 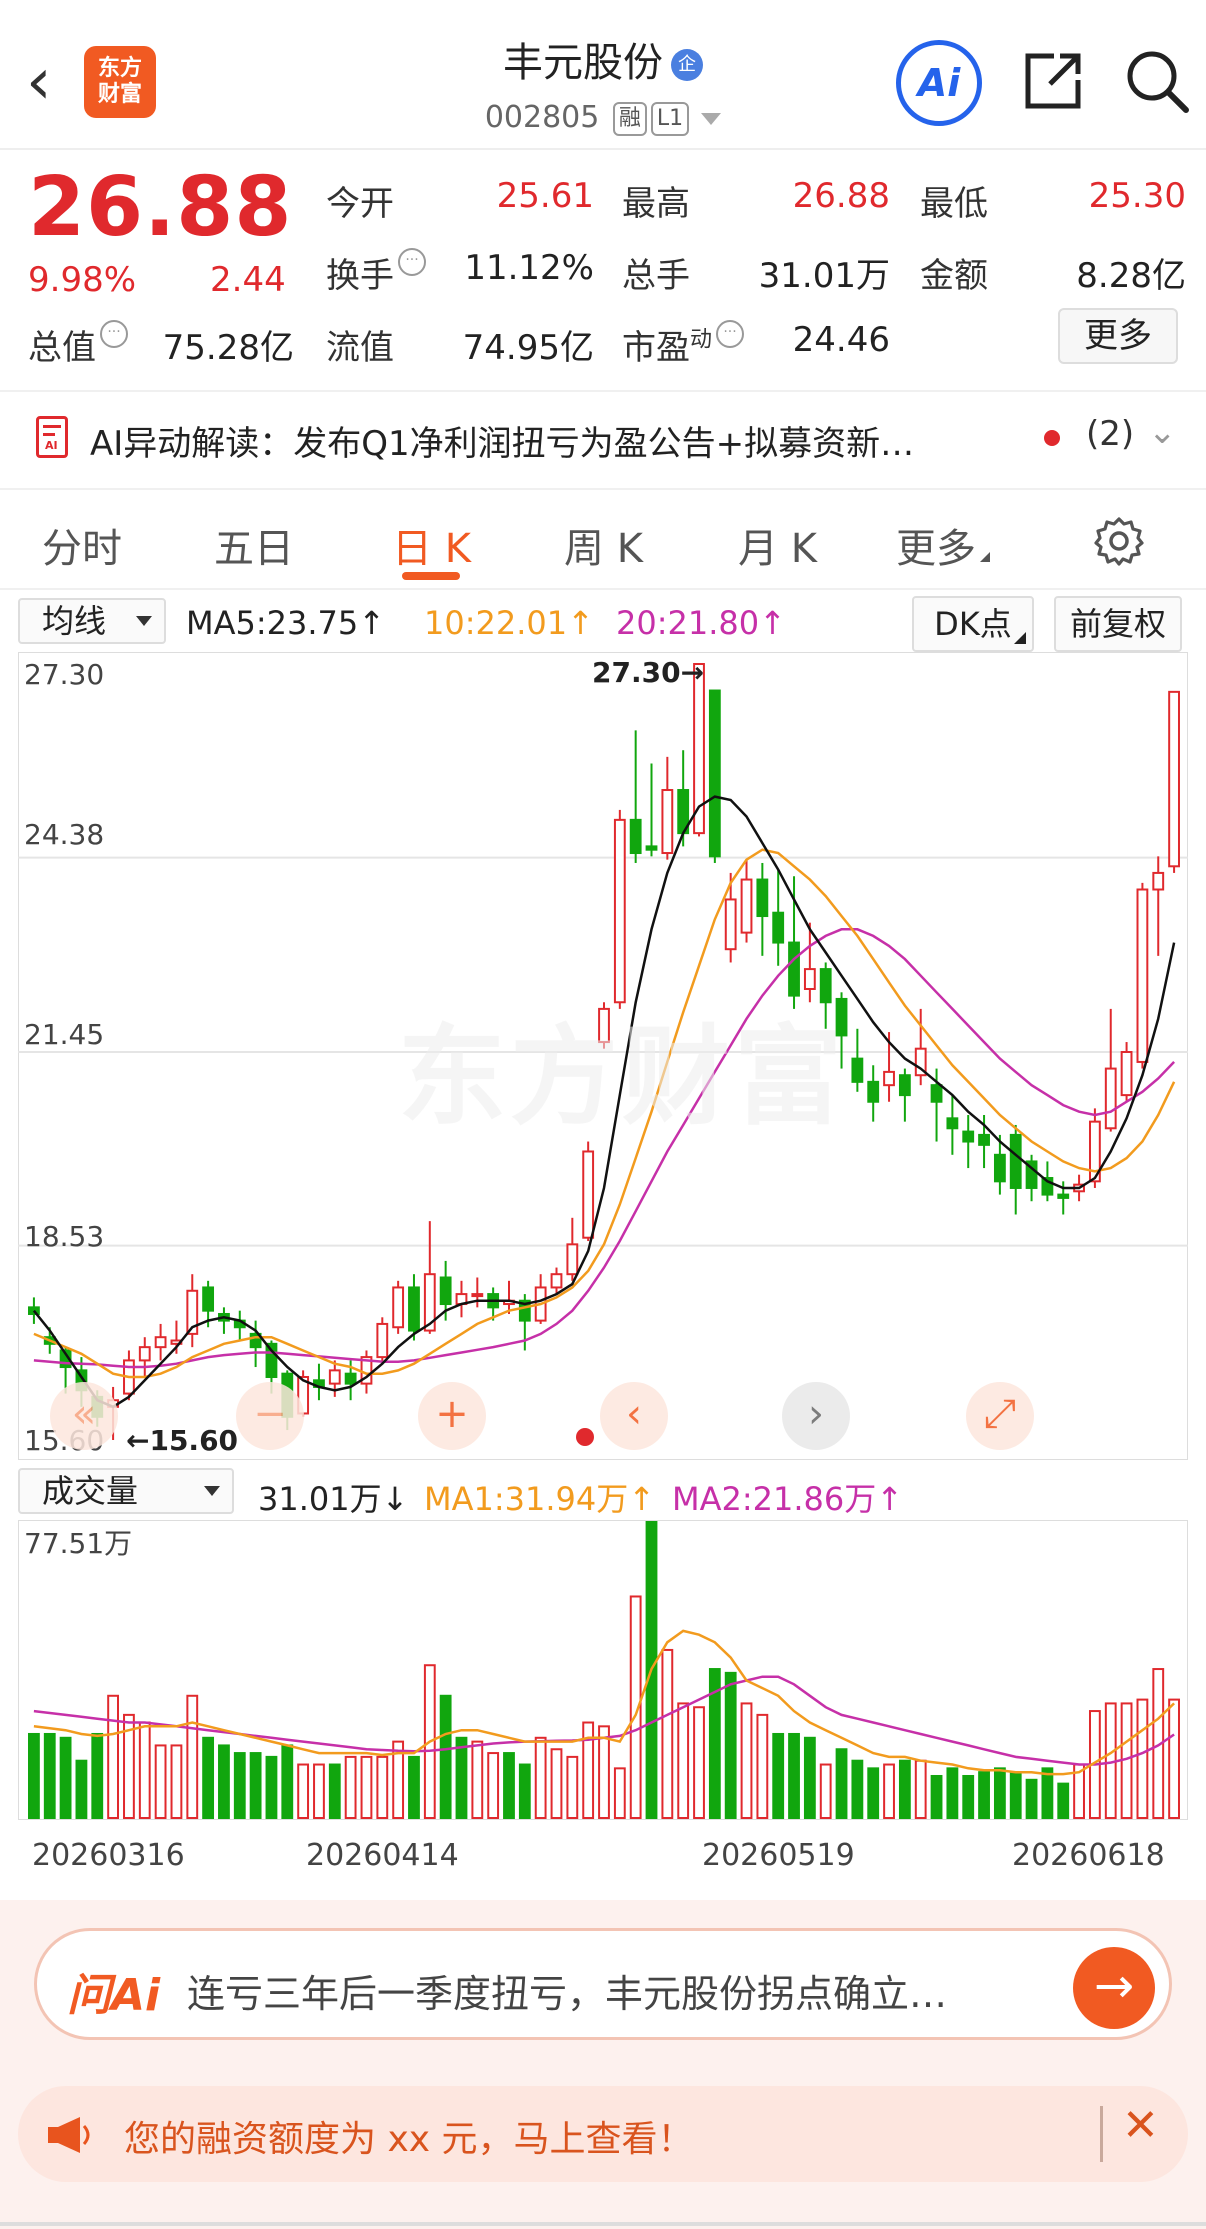 I want to click on pe-dynamic-sup: 动, so click(x=701, y=340).